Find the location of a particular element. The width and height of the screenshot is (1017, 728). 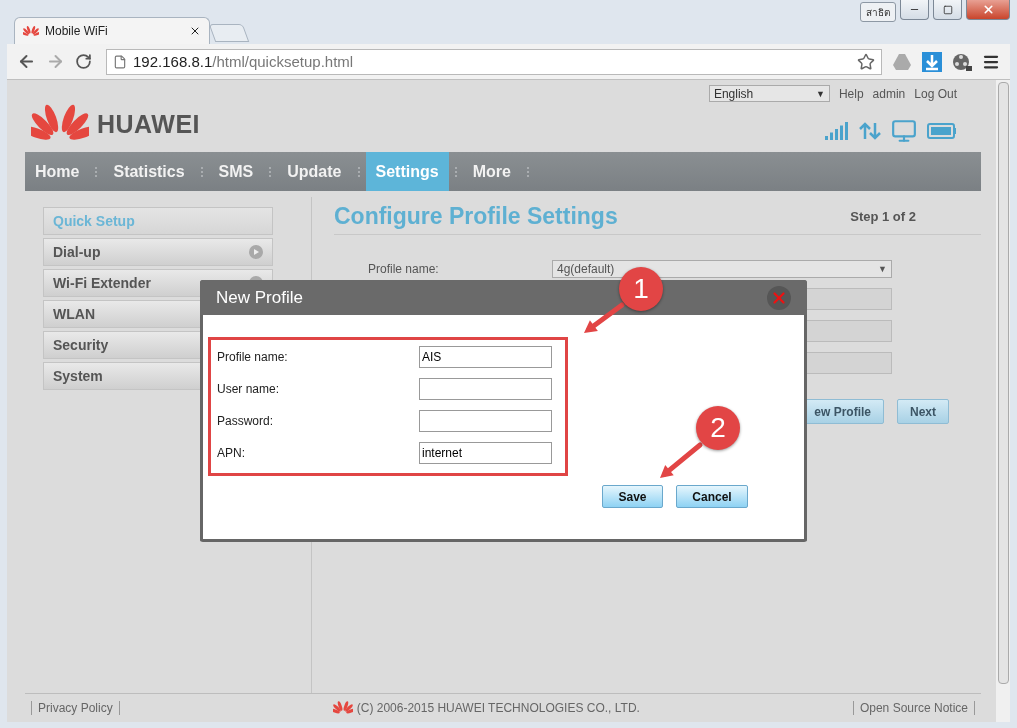

minimize-button is located at coordinates (914, 10).